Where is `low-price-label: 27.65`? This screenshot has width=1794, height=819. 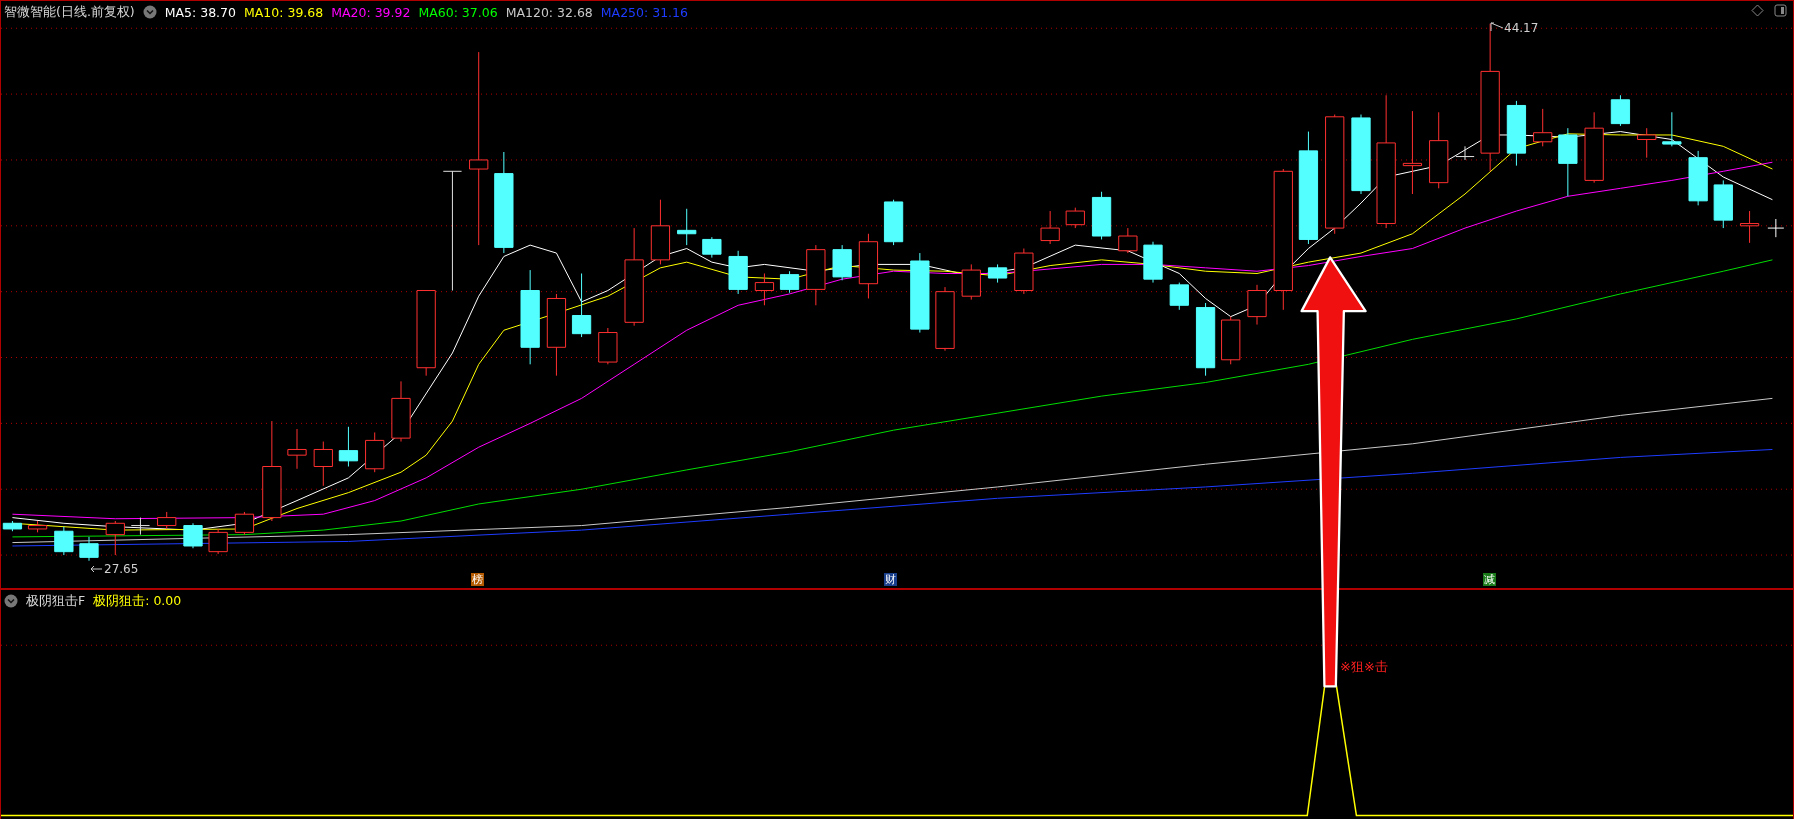
low-price-label: 27.65 is located at coordinates (121, 569).